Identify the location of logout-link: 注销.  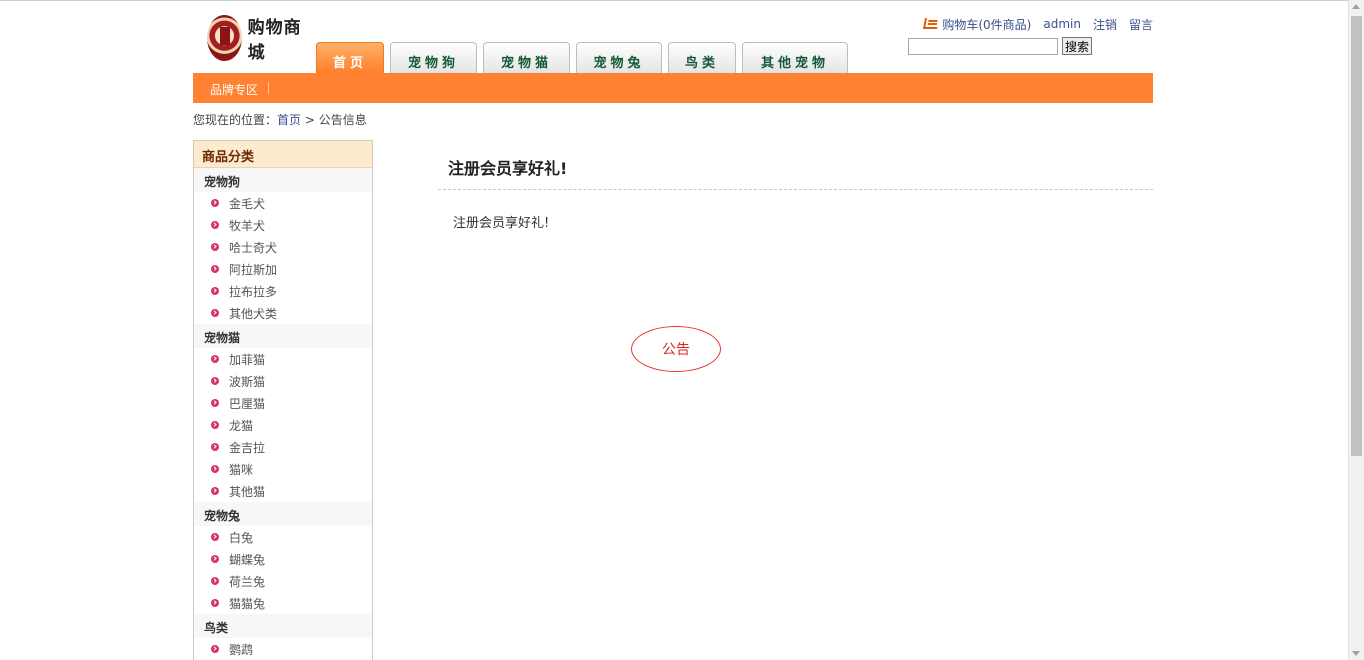
(1105, 24).